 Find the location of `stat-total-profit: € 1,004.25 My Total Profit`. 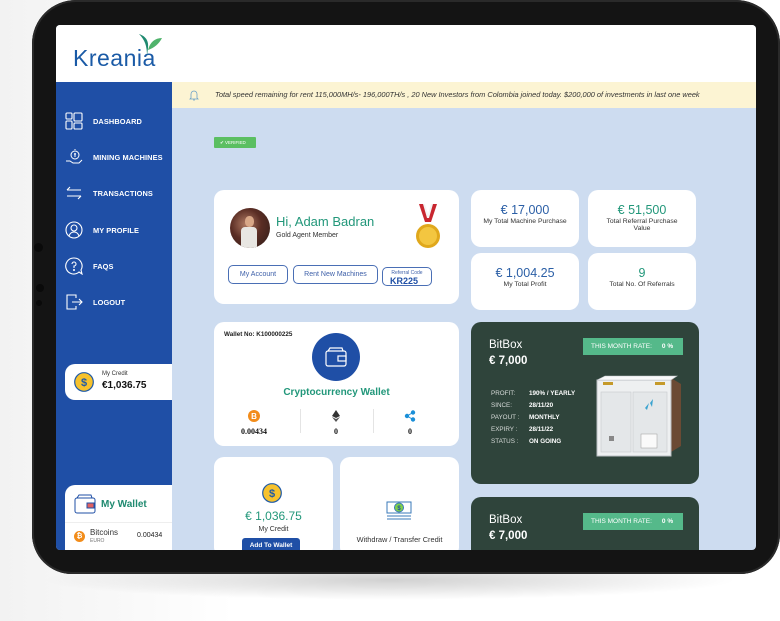

stat-total-profit: € 1,004.25 My Total Profit is located at coordinates (525, 281).